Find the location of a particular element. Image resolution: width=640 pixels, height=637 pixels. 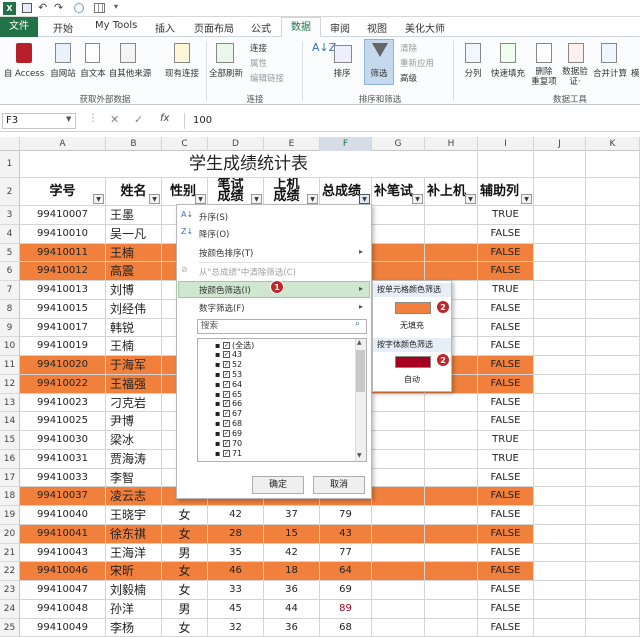

cell: 15 is located at coordinates (292, 534).